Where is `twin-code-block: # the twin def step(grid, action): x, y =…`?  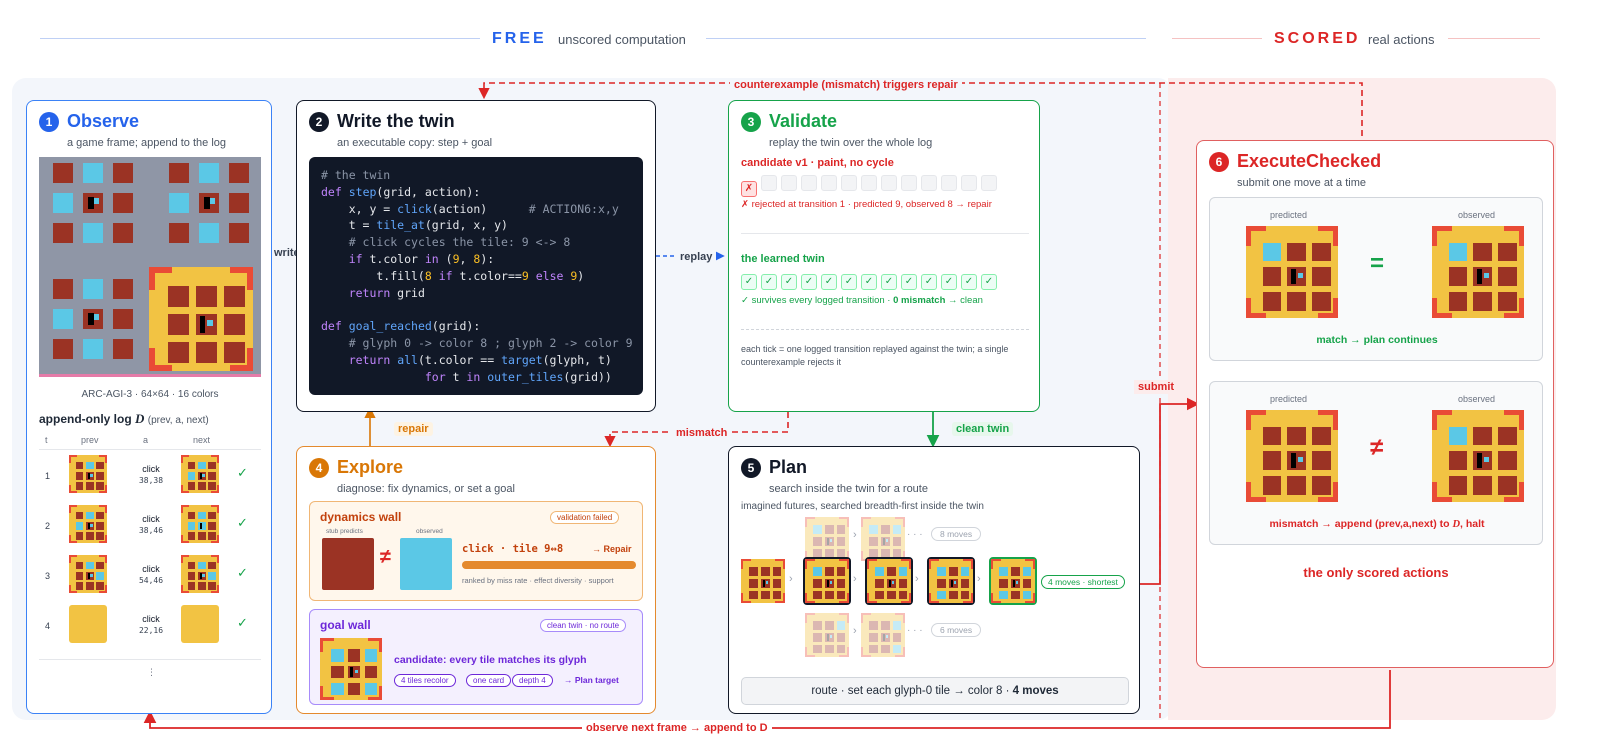 twin-code-block: # the twin def step(grid, action): x, y =… is located at coordinates (476, 276).